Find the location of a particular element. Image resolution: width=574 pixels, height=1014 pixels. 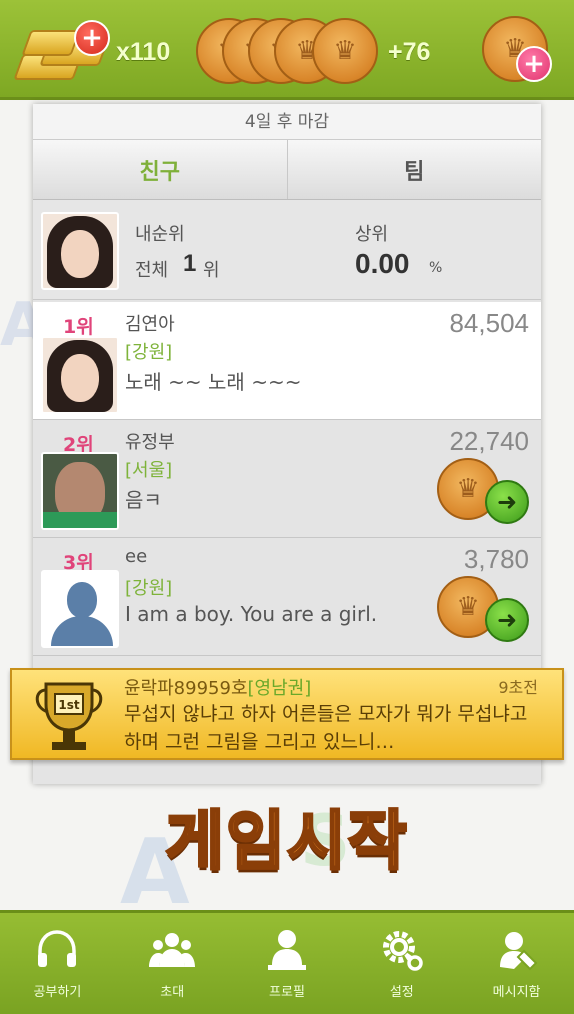

headphones-icon is located at coordinates (57, 948).